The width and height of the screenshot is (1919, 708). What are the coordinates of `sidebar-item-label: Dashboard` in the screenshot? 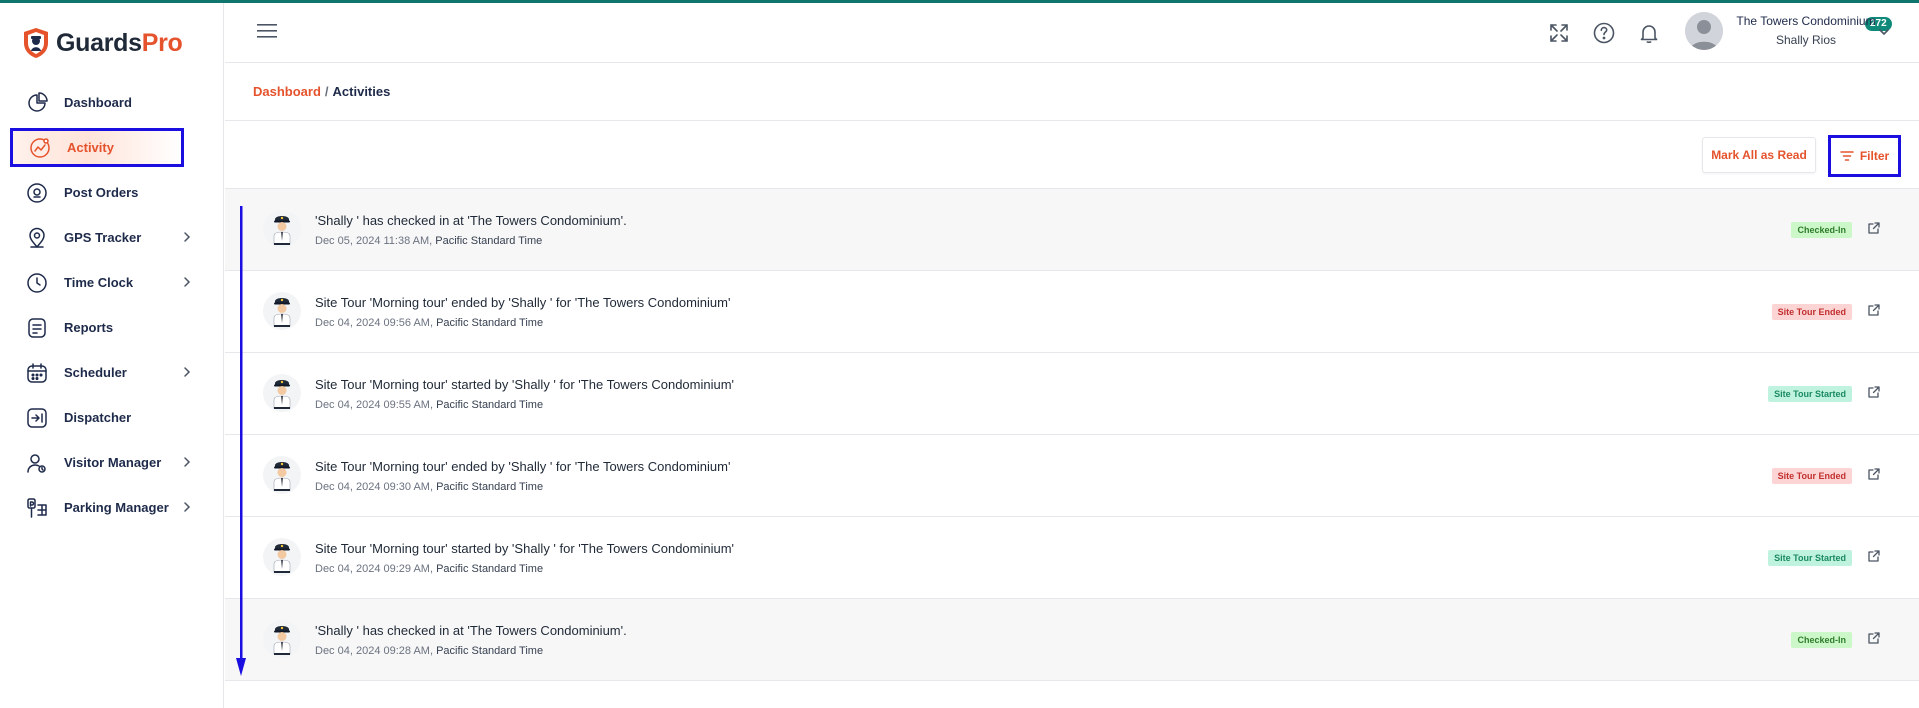 It's located at (98, 102).